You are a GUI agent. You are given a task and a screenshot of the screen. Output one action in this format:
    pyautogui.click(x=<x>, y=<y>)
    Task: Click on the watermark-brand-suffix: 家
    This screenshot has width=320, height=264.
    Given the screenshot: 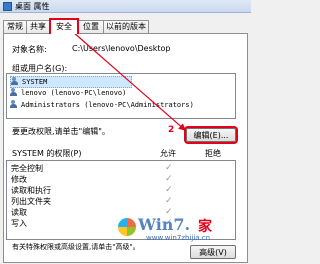 What is the action you would take?
    pyautogui.click(x=205, y=227)
    